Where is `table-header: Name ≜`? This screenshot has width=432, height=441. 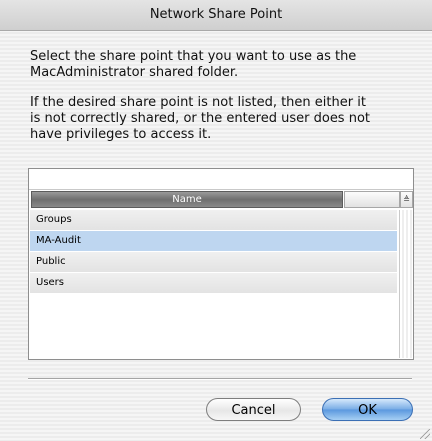 table-header: Name ≜ is located at coordinates (221, 199).